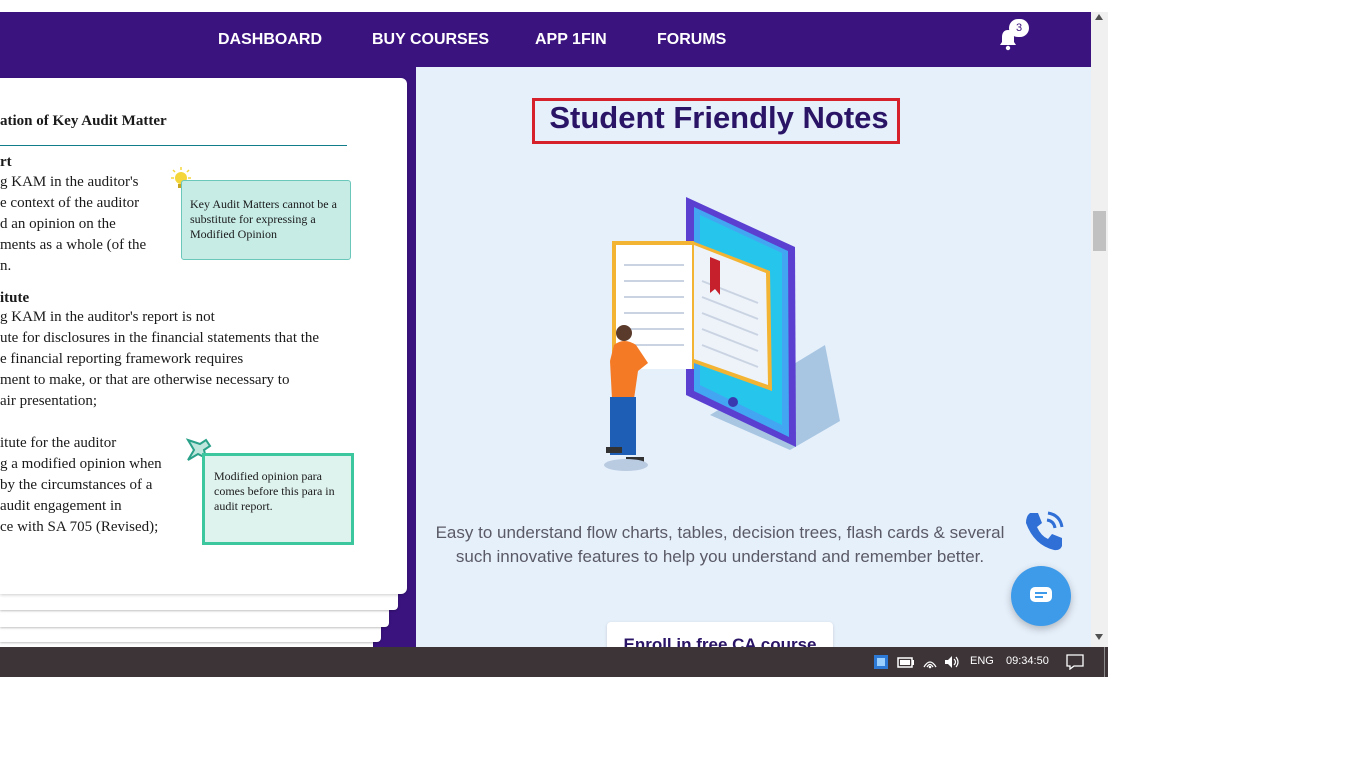 The image size is (1366, 768). What do you see at coordinates (49, 401) in the screenshot?
I see `text-line: air presentation;` at bounding box center [49, 401].